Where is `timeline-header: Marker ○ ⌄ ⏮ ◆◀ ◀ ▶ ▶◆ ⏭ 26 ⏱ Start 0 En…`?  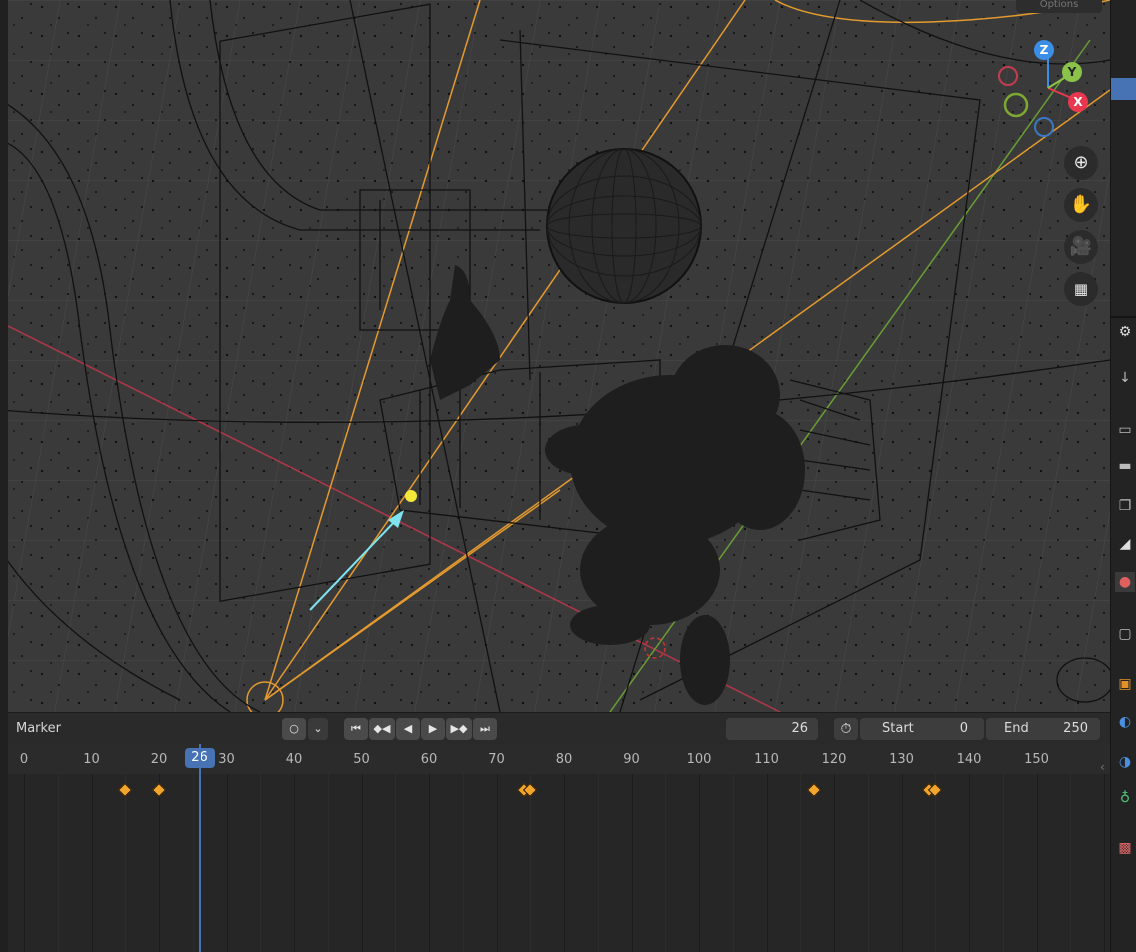
timeline-header: Marker ○ ⌄ ⏮ ◆◀ ◀ ▶ ▶◆ ⏭ 26 ⏱ Start 0 En… is located at coordinates (559, 728).